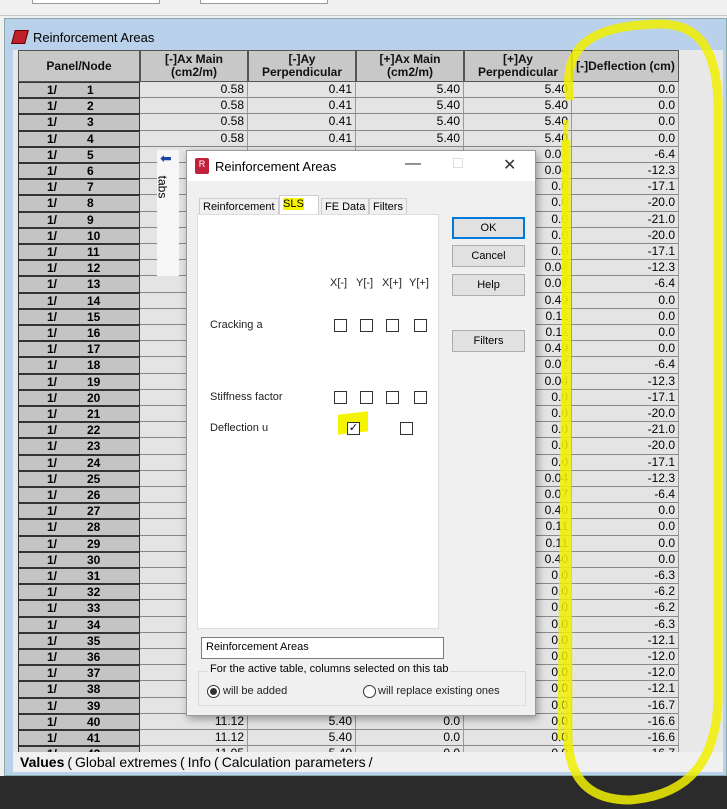  I want to click on row-header: 1/27, so click(79, 511).